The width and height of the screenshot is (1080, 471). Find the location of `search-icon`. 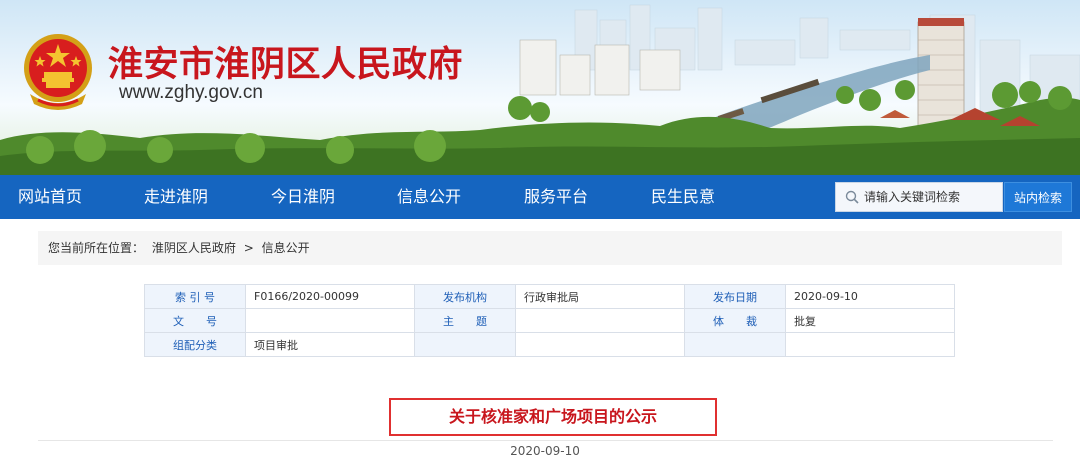

search-icon is located at coordinates (852, 197).